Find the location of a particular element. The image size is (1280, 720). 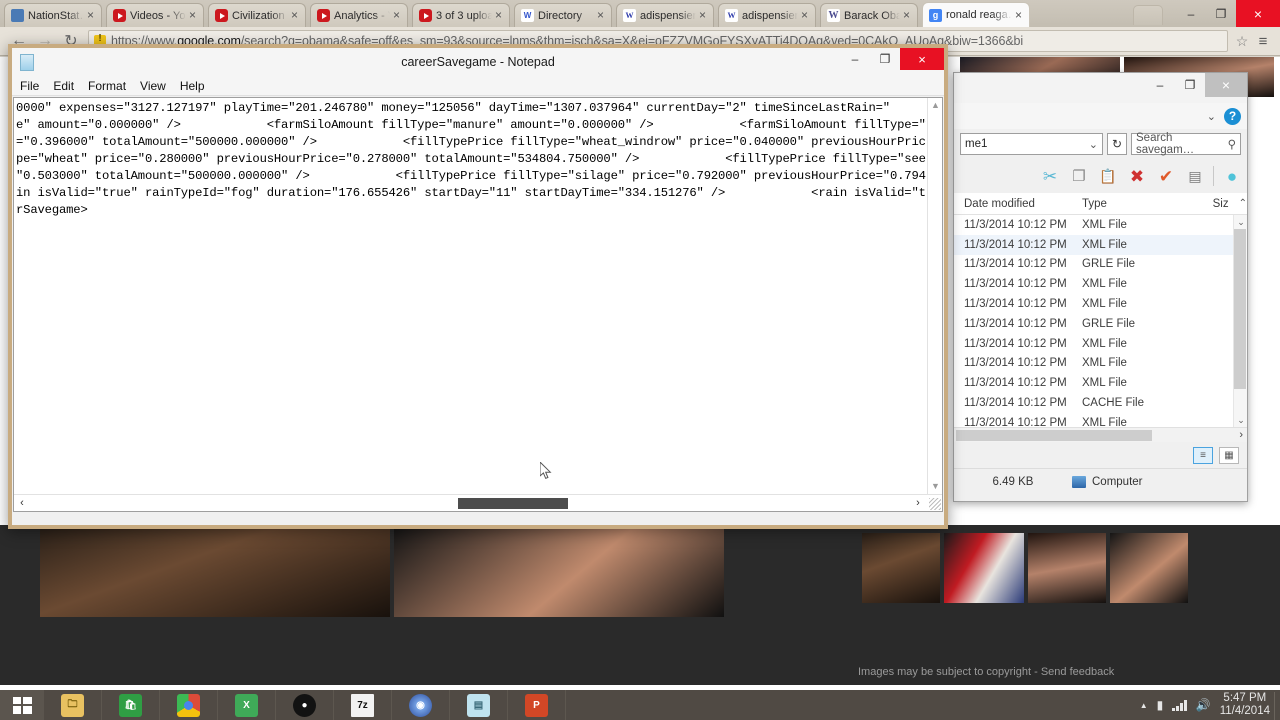

explorer-minimize-button: – is located at coordinates (1160, 85).